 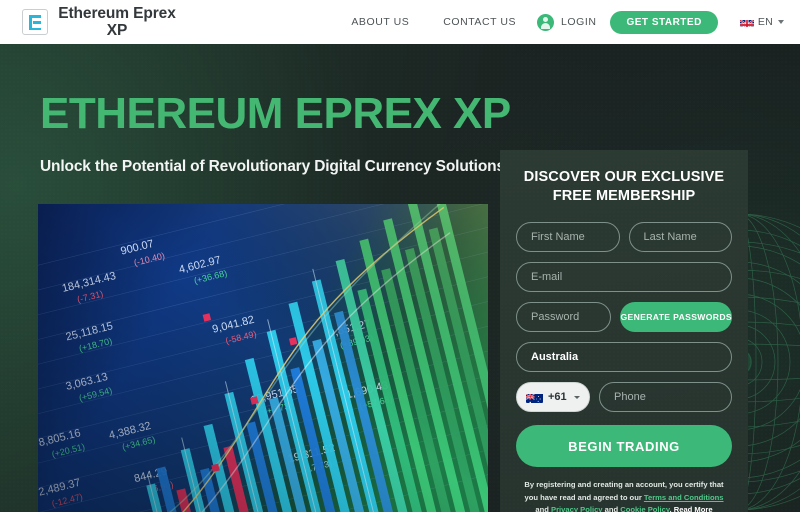 I want to click on country-select: Australia, so click(x=624, y=357).